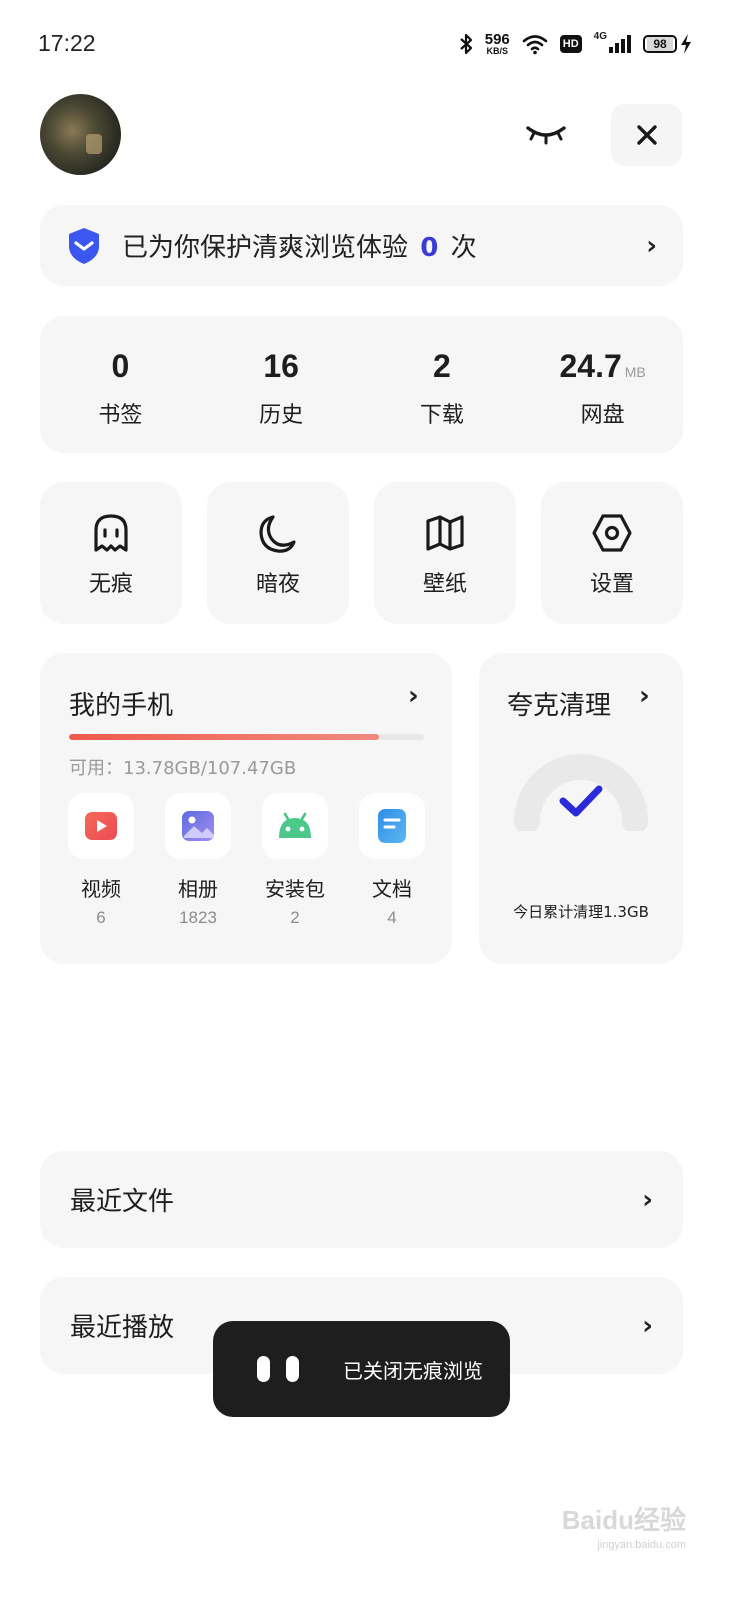 The width and height of the screenshot is (738, 1600). Describe the element at coordinates (581, 801) in the screenshot. I see `check-icon` at that location.